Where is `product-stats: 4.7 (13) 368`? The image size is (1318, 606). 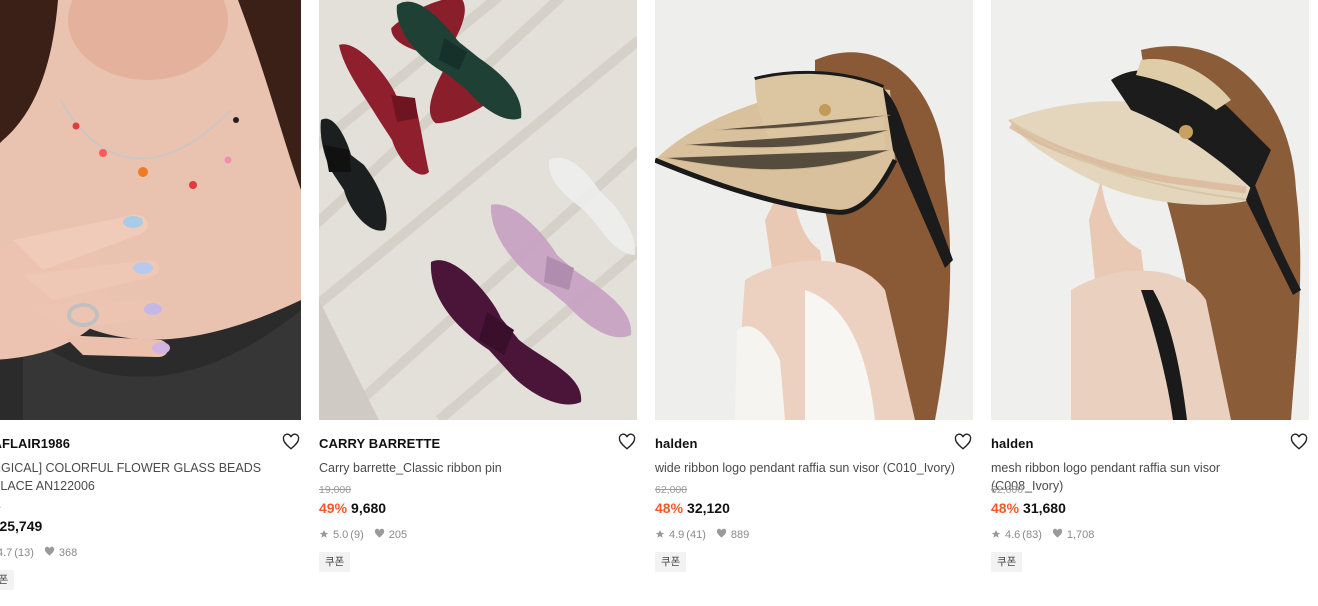 product-stats: 4.7 (13) 368 is located at coordinates (38, 553).